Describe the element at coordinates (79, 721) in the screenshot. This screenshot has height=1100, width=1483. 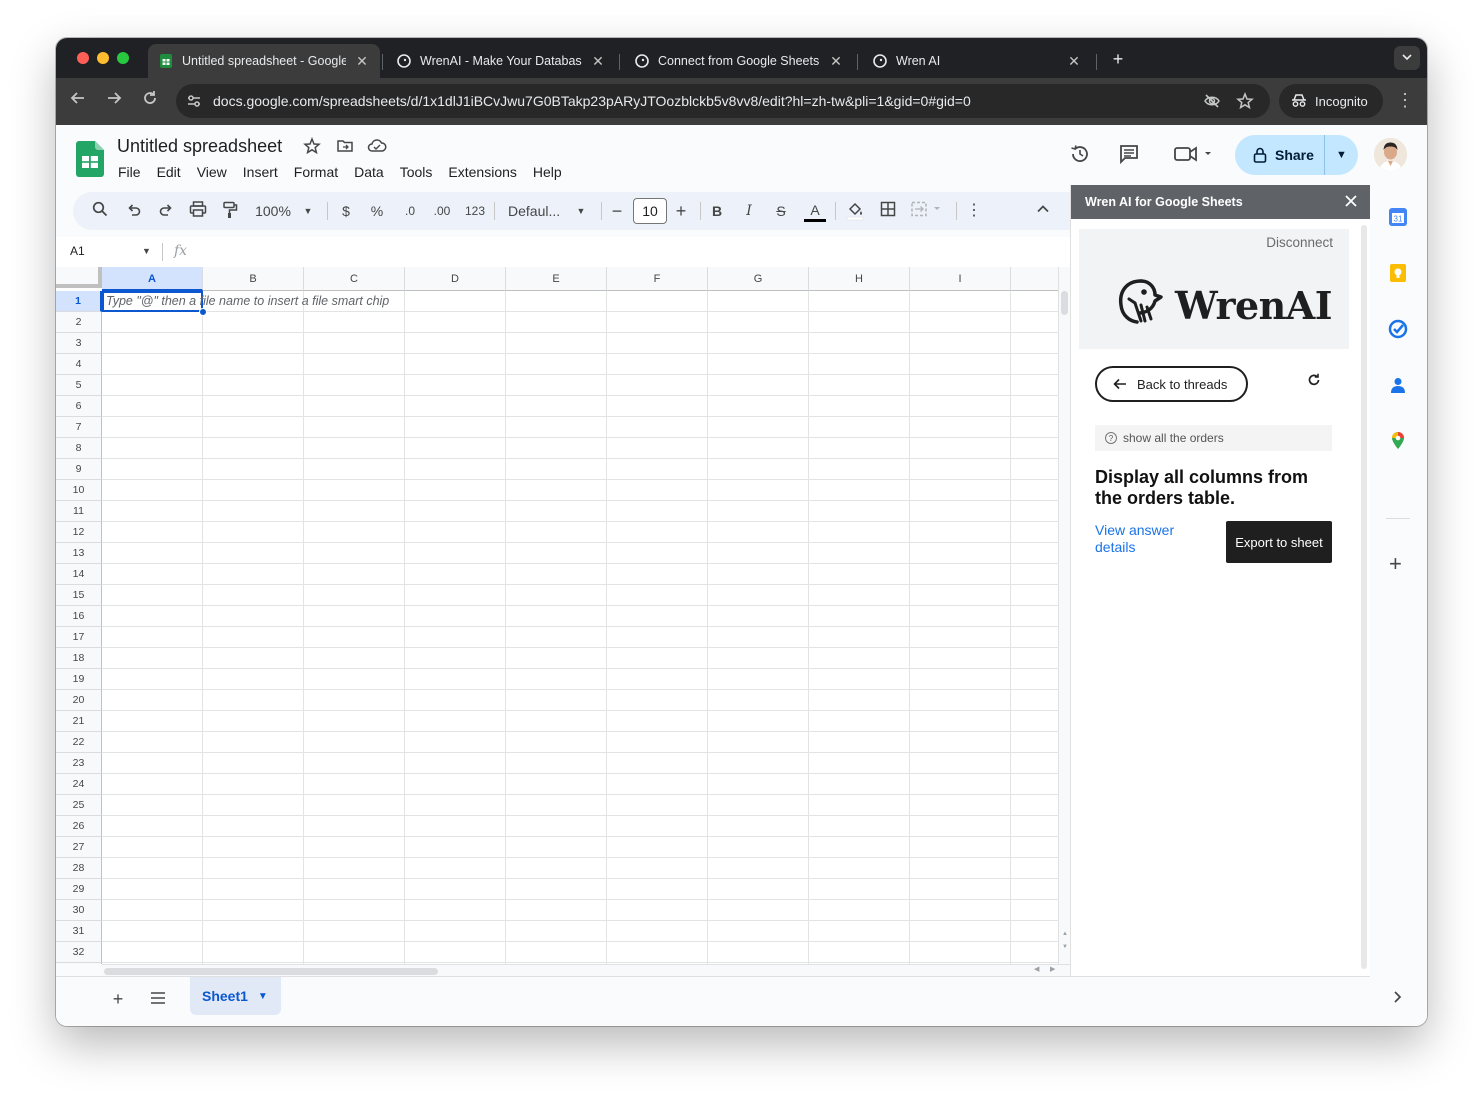
I see `row-header-21: 21` at that location.